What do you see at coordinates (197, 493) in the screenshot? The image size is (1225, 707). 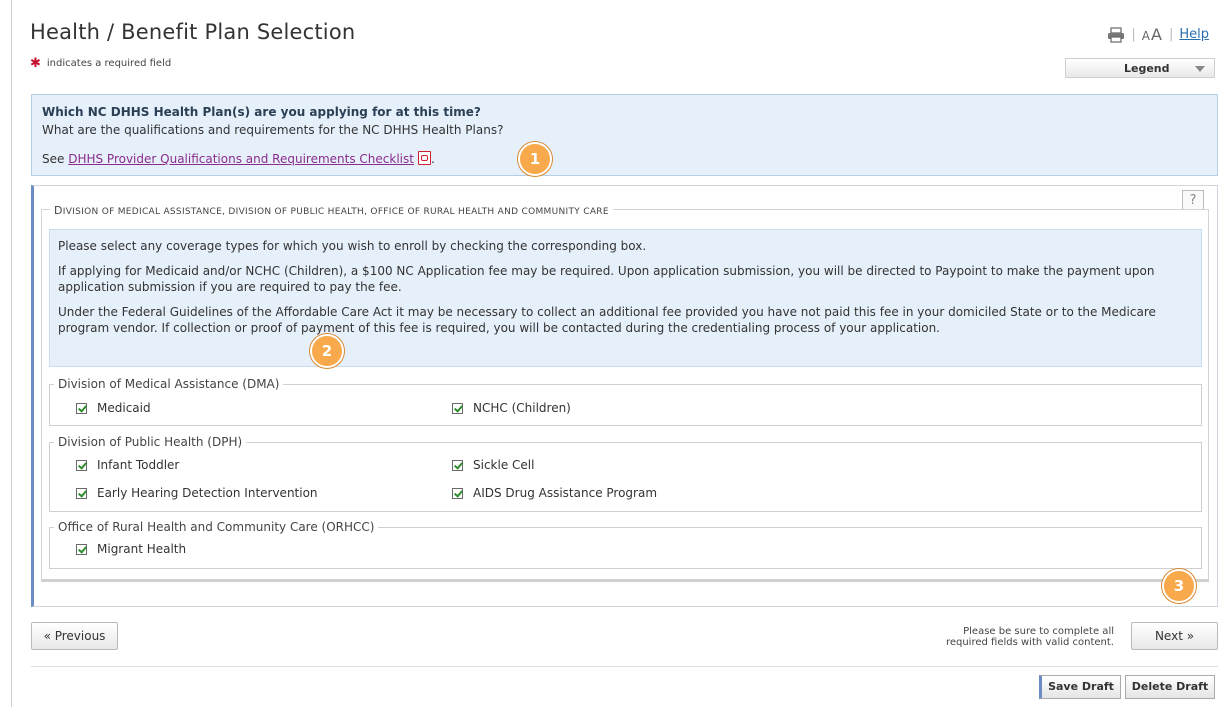 I see `early-hearing-checkbox: Early Hearing Detection Intervention` at bounding box center [197, 493].